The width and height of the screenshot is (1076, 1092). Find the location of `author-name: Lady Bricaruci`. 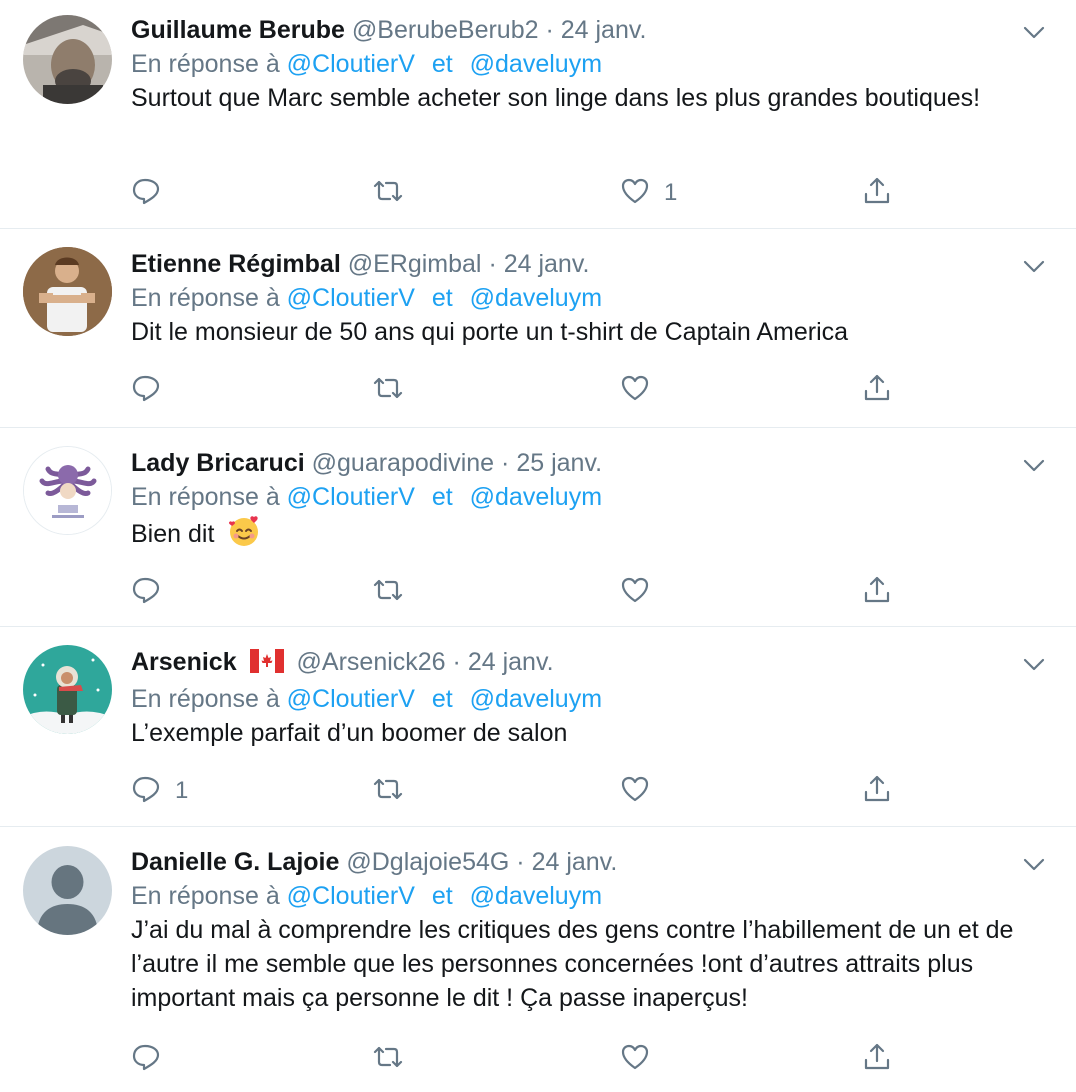

author-name: Lady Bricaruci is located at coordinates (218, 463).